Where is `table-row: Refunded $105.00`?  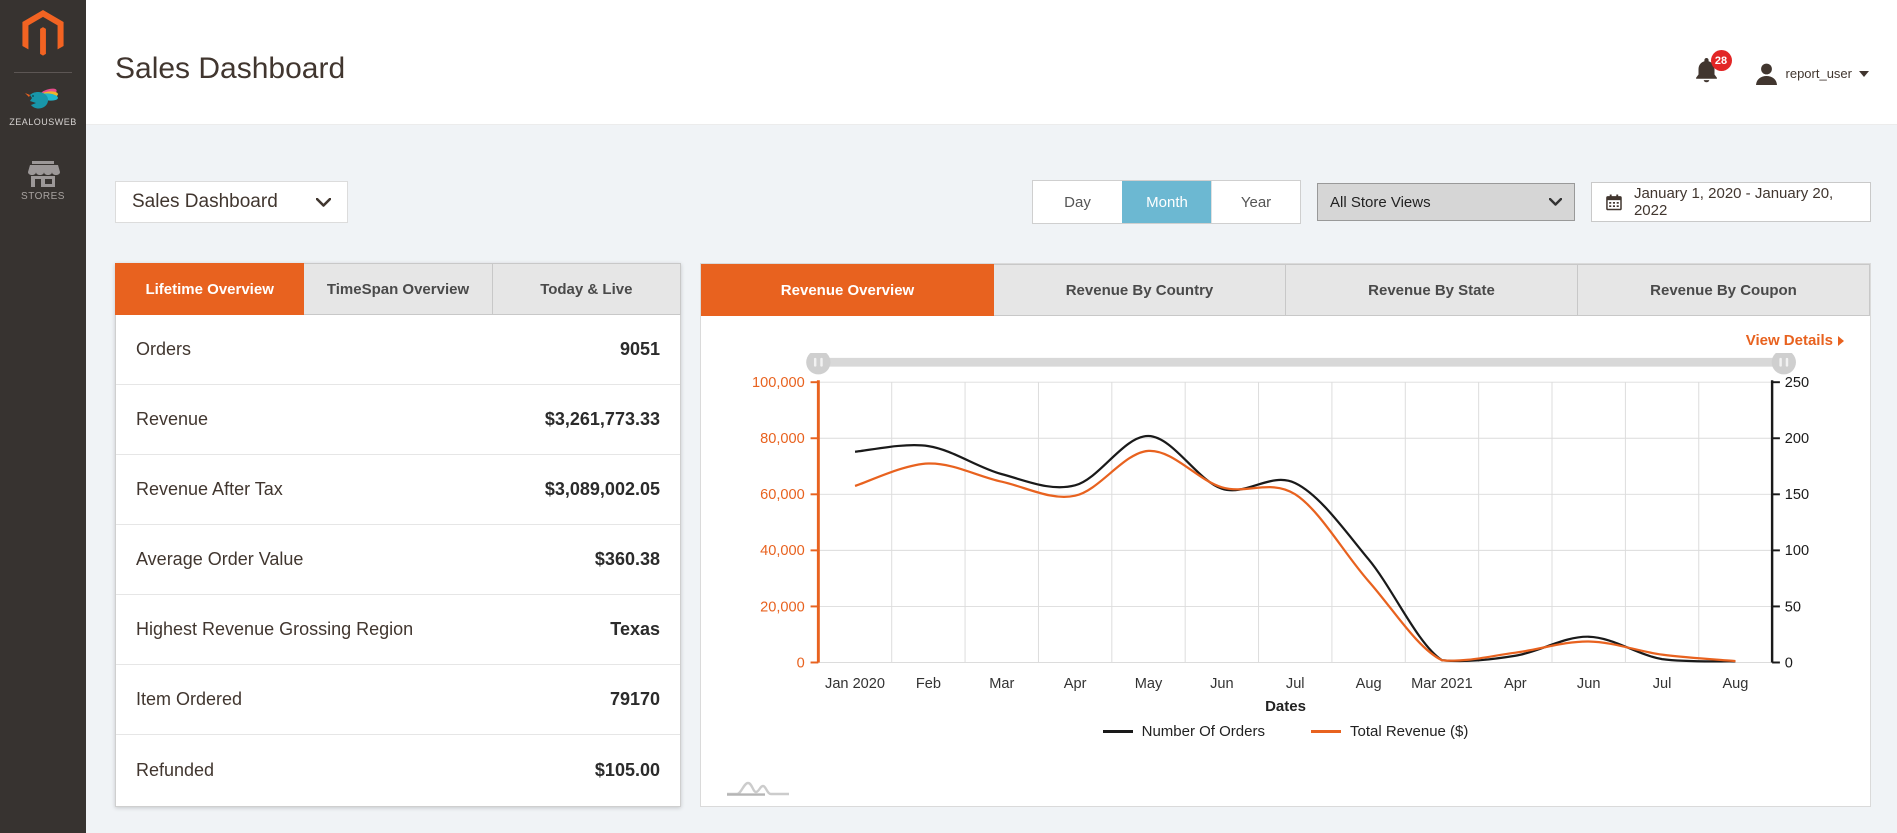 table-row: Refunded $105.00 is located at coordinates (398, 770).